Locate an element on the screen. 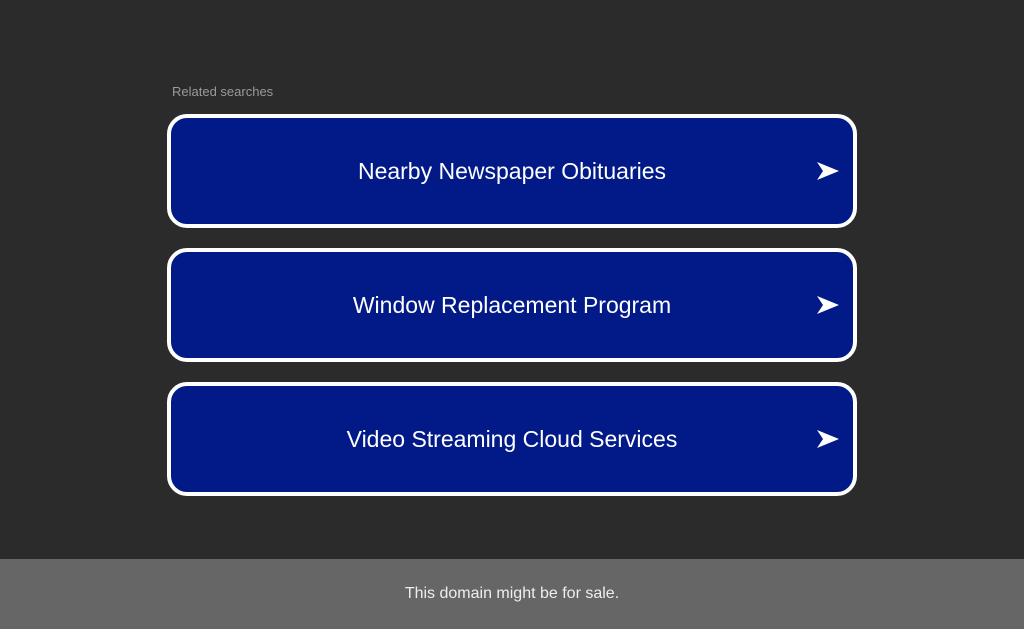  related-search-link-1: Nearby Newspaper Obituaries is located at coordinates (512, 171).